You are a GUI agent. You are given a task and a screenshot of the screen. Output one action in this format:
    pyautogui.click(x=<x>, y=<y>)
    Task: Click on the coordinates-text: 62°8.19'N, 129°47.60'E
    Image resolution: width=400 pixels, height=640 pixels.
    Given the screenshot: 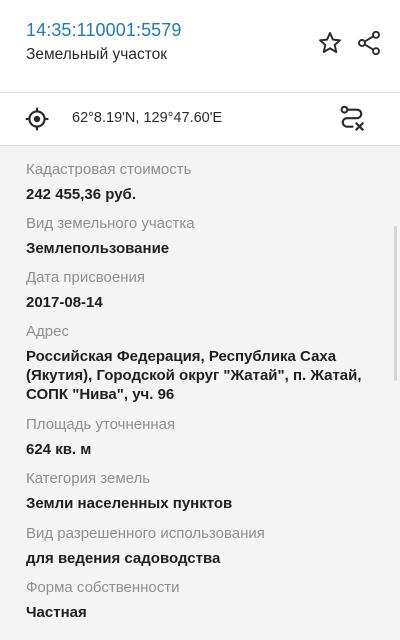 What is the action you would take?
    pyautogui.click(x=147, y=118)
    